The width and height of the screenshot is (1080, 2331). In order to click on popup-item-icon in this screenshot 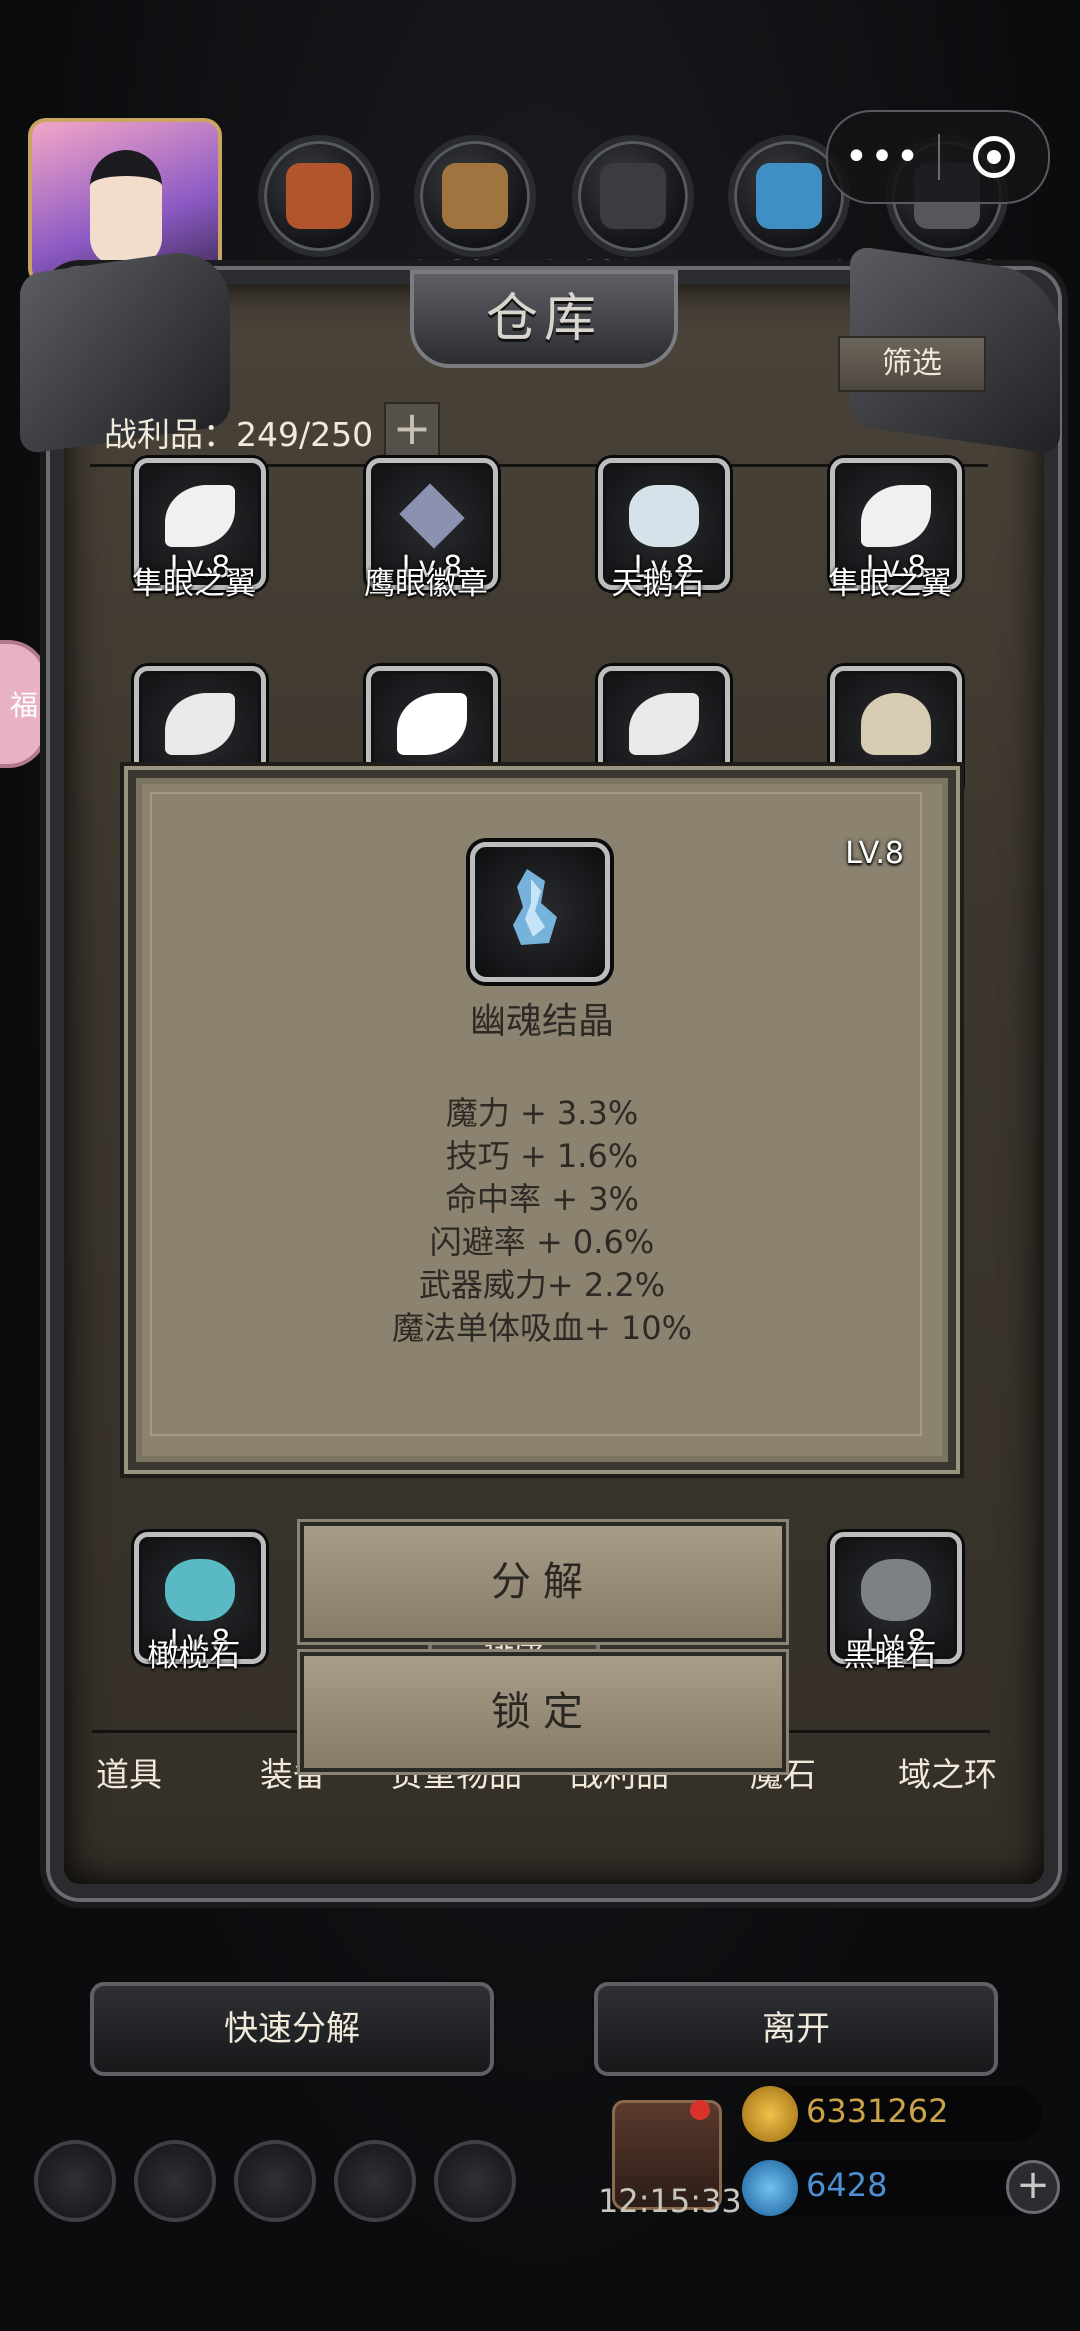, I will do `click(540, 912)`.